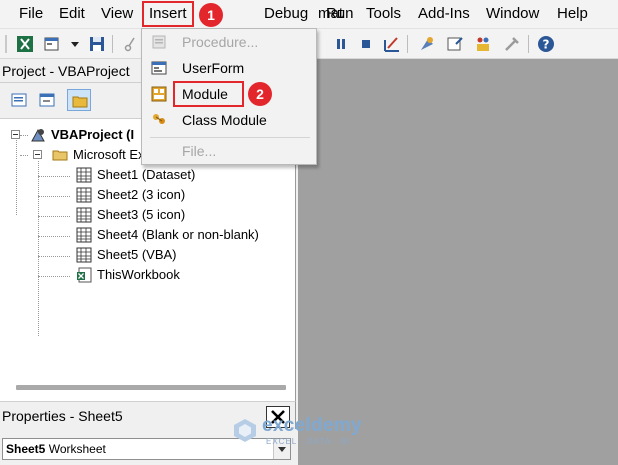 The height and width of the screenshot is (465, 618). I want to click on save-icon, so click(97, 44).